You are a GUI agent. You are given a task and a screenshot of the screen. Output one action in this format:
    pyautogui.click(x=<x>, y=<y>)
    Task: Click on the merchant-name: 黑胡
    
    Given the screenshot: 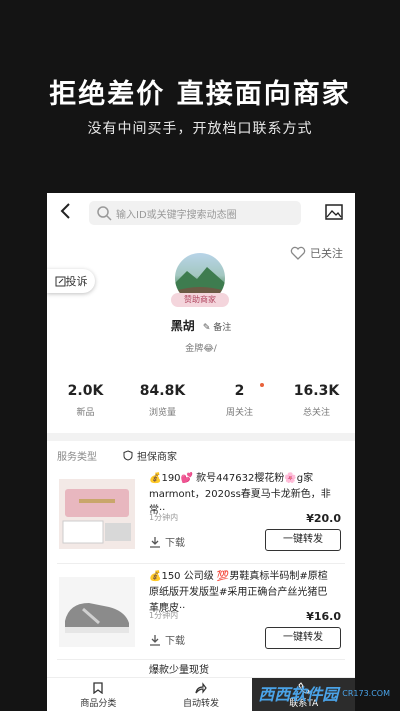 What is the action you would take?
    pyautogui.click(x=182, y=326)
    